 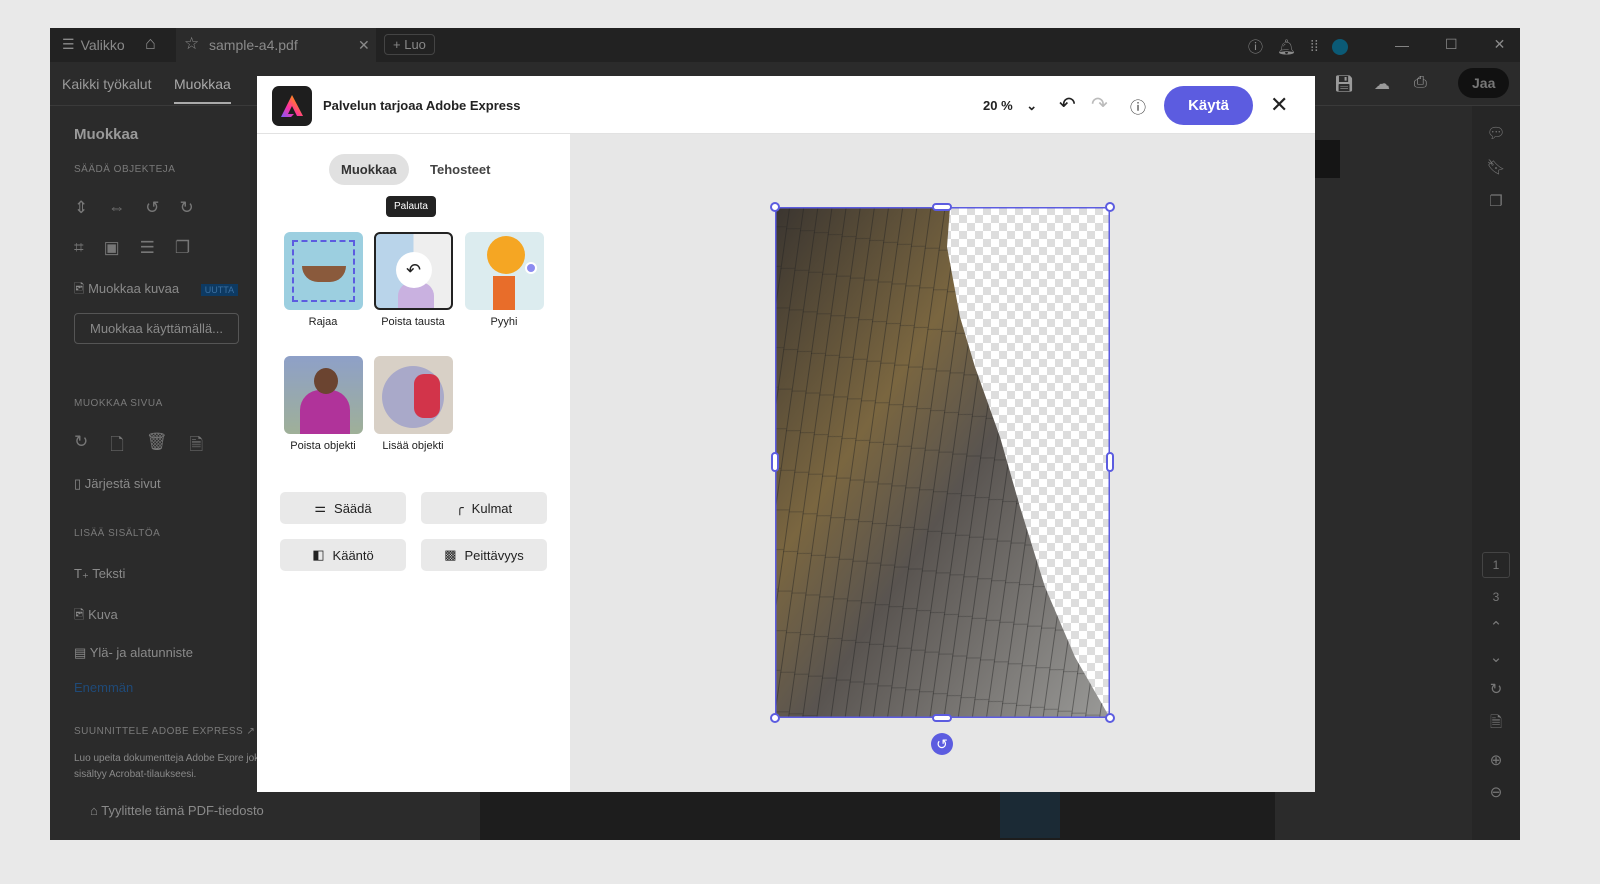 What do you see at coordinates (125, 169) in the screenshot?
I see `section-adjust-objects: SÄÄDÄ OBJEKTEJA` at bounding box center [125, 169].